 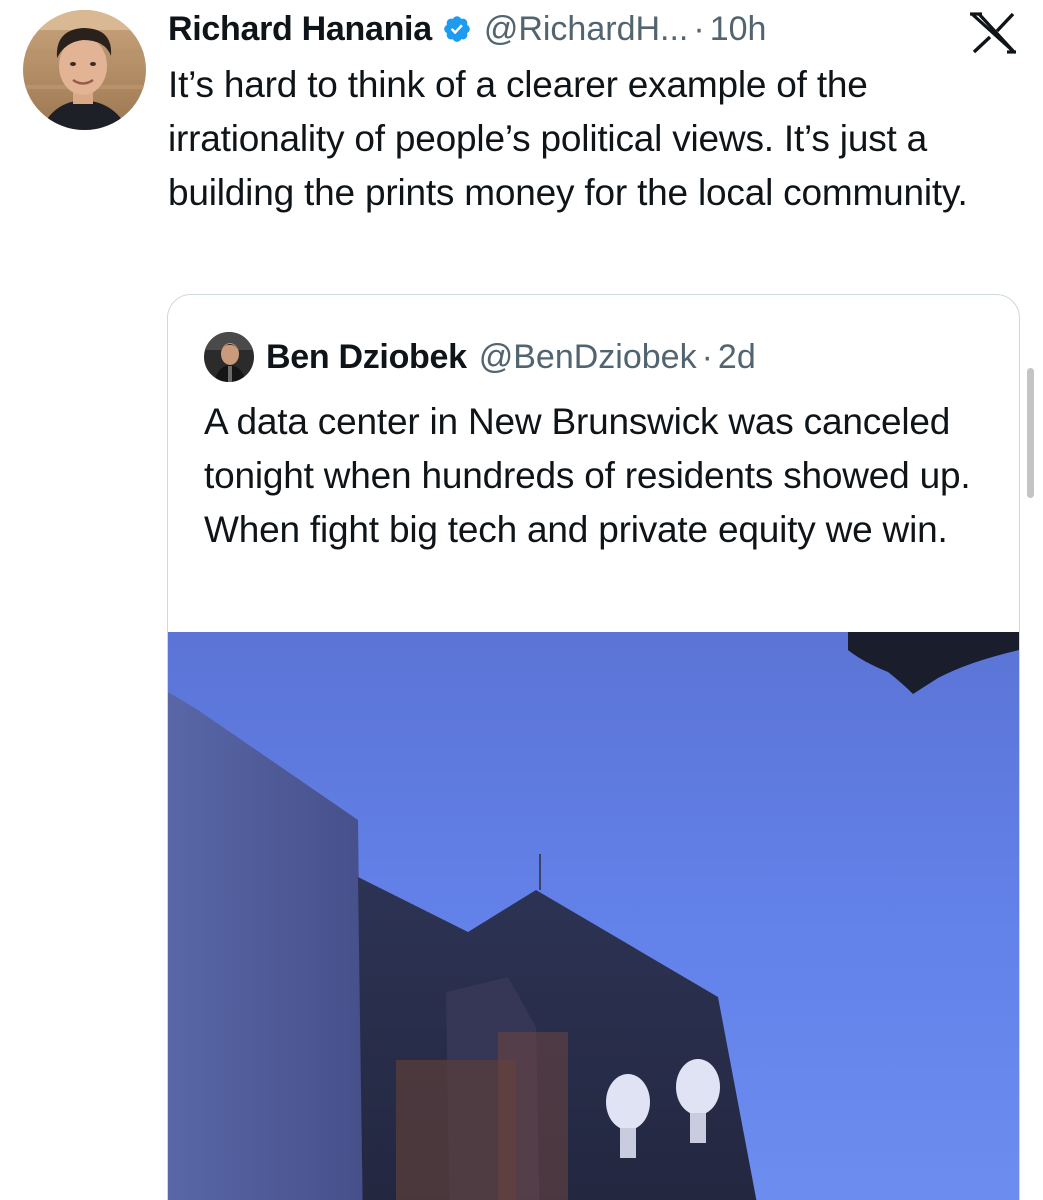 What do you see at coordinates (736, 356) in the screenshot?
I see `quoted-tweet-timestamp: 2d` at bounding box center [736, 356].